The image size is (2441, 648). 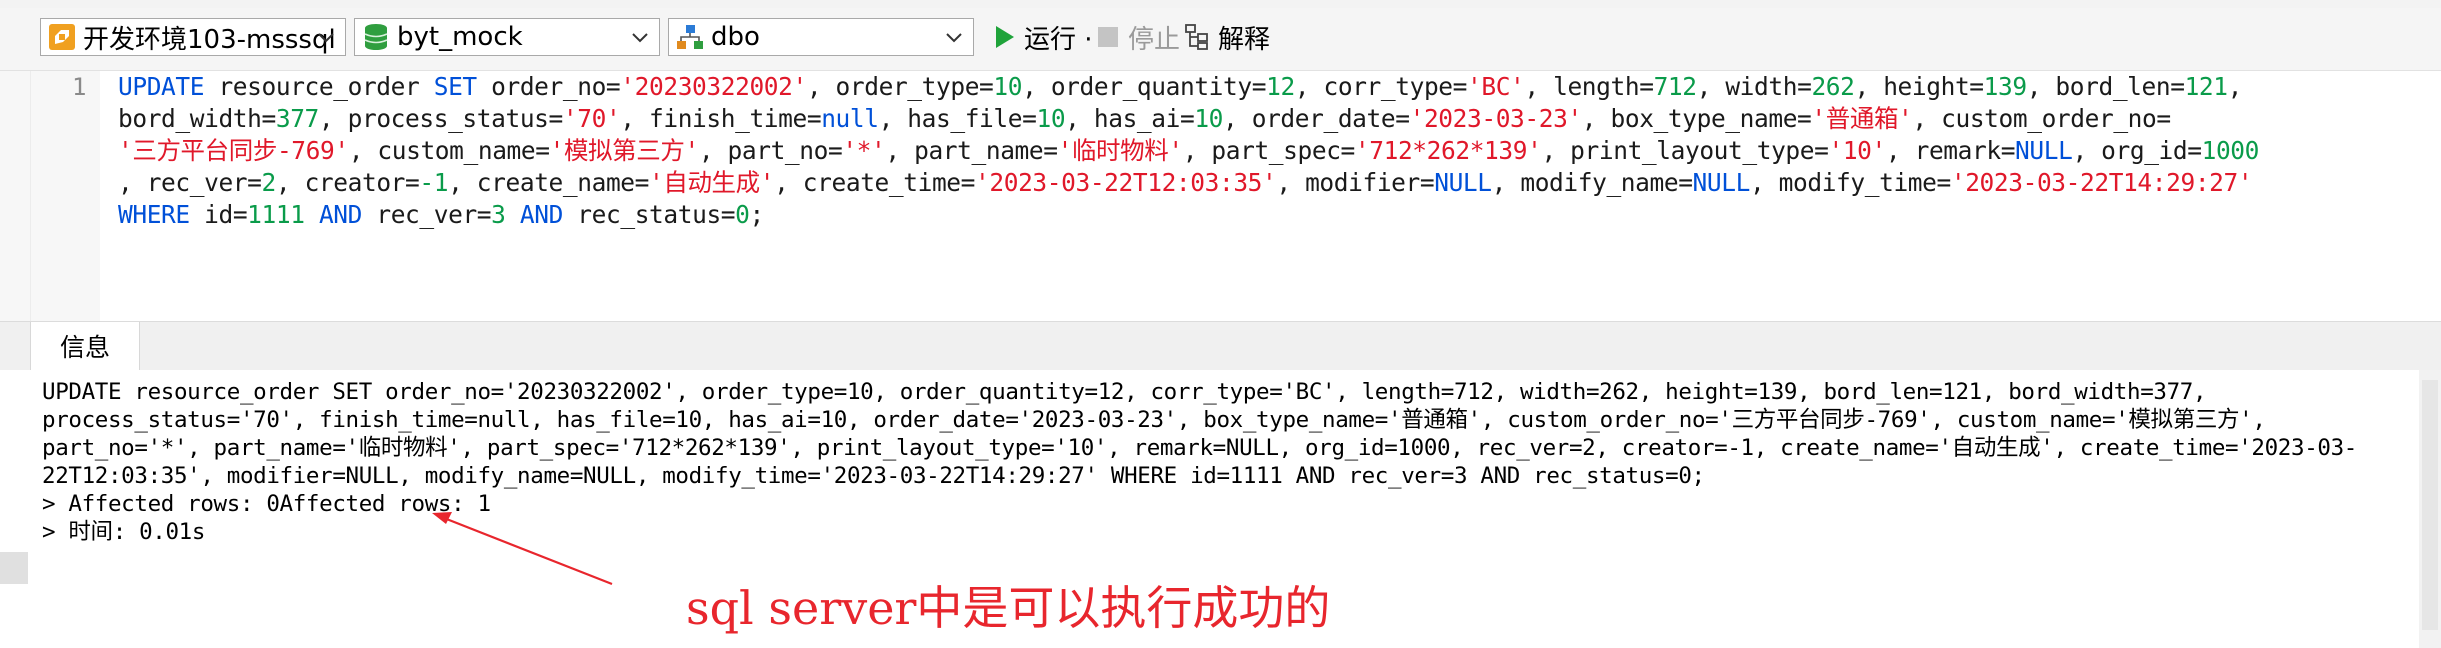 I want to click on code-token: 12, so click(x=1280, y=86).